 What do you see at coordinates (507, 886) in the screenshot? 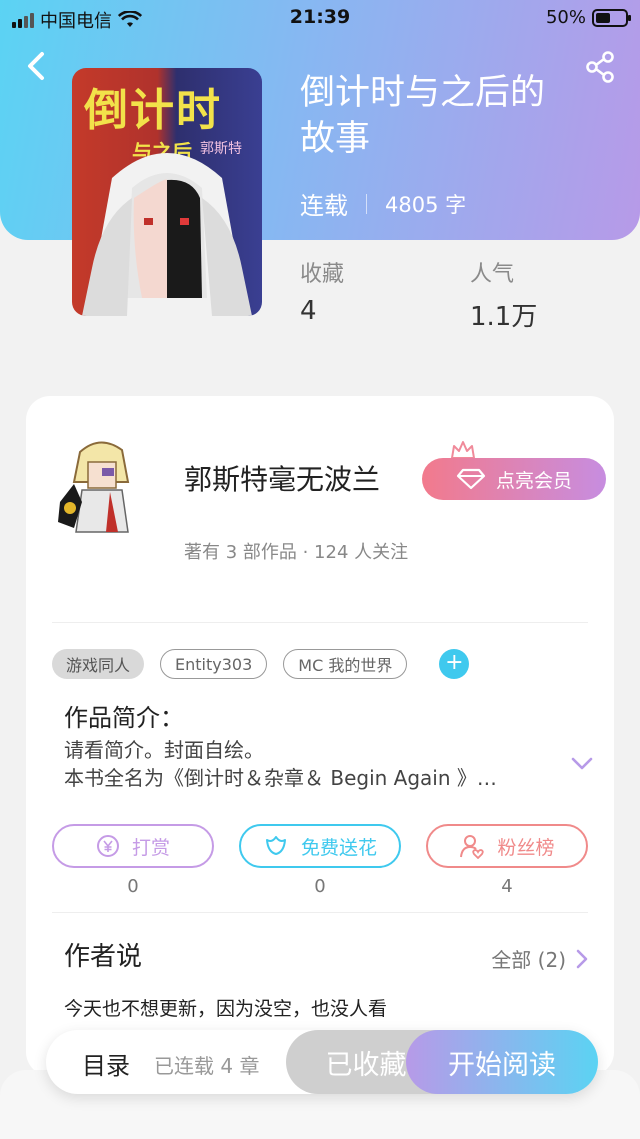
I see `fan-count: 4` at bounding box center [507, 886].